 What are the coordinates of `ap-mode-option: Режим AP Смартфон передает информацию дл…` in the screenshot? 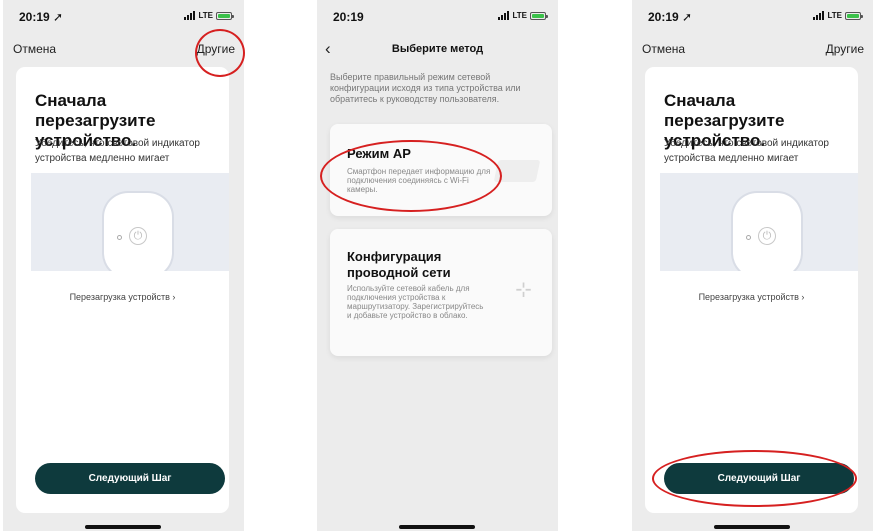 It's located at (441, 170).